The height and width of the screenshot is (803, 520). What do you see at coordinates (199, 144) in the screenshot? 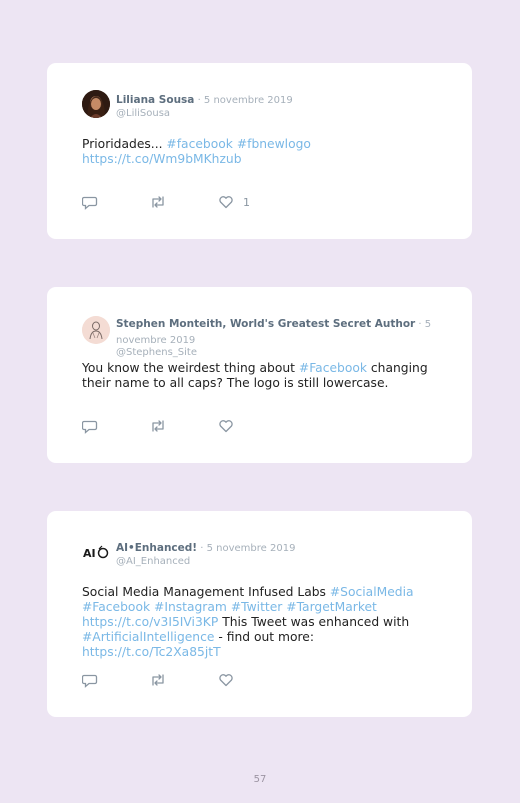
I see `tweet-link: #facebook` at bounding box center [199, 144].